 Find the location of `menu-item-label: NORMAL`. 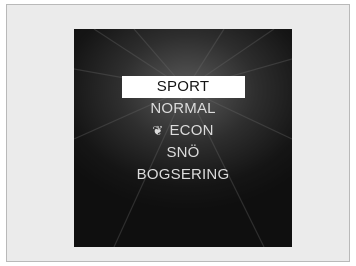

menu-item-label: NORMAL is located at coordinates (183, 108).